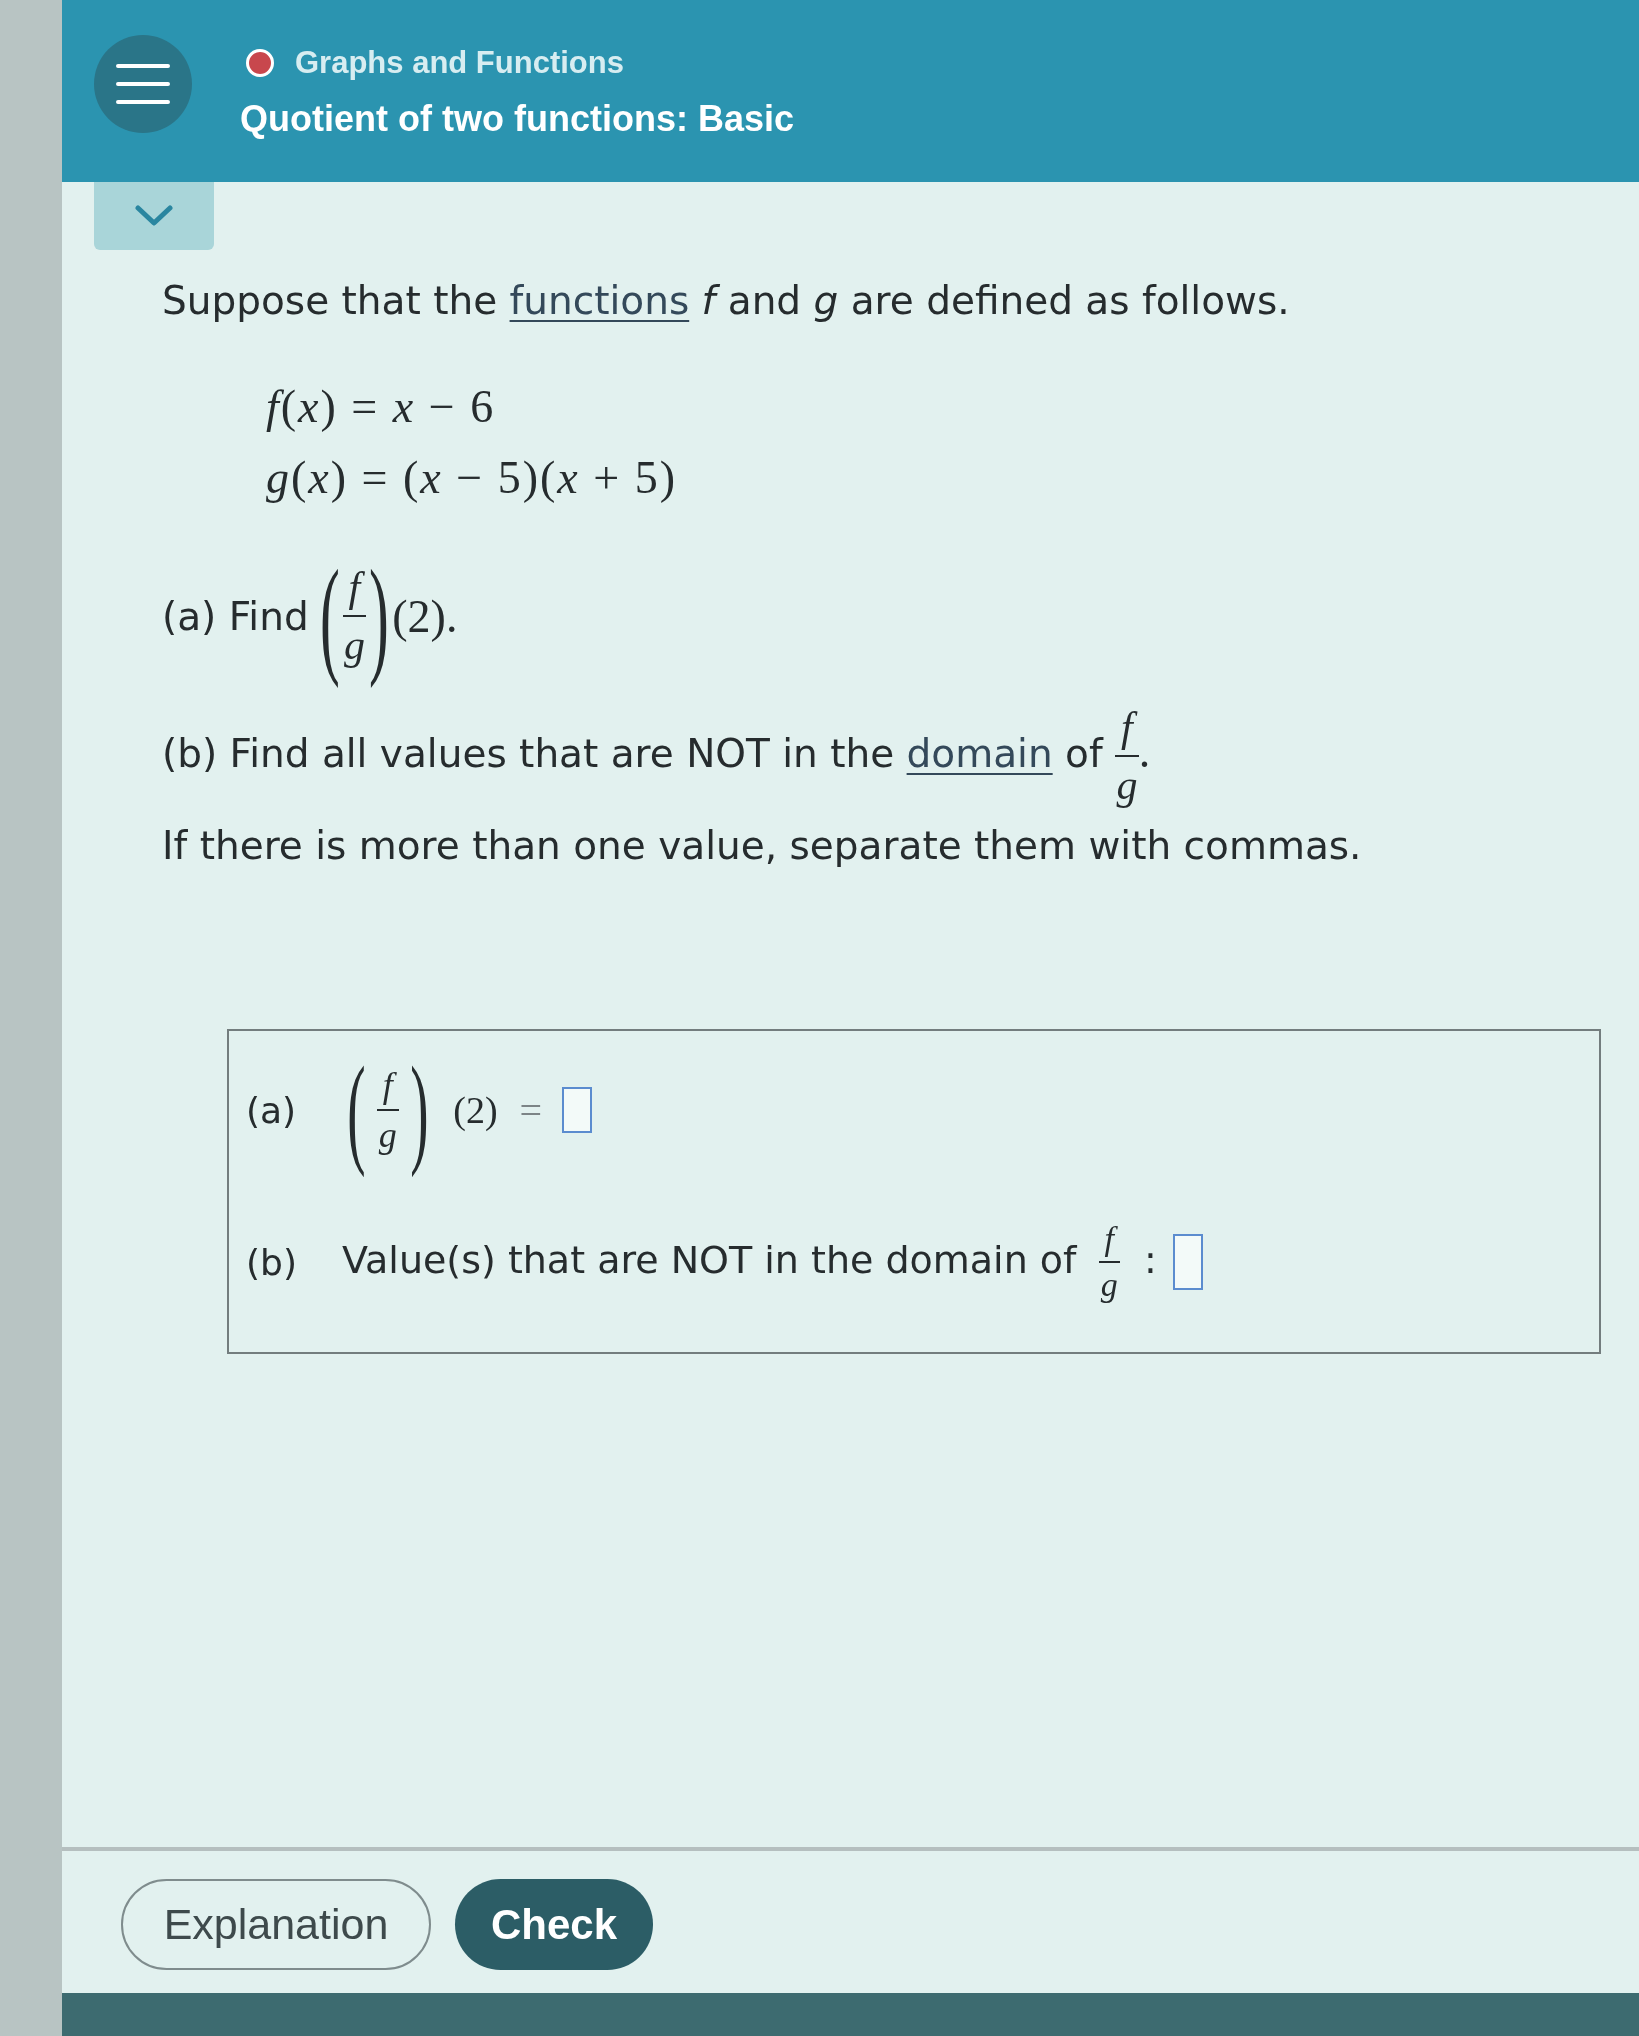  Describe the element at coordinates (554, 1924) in the screenshot. I see `check-button: Check` at that location.